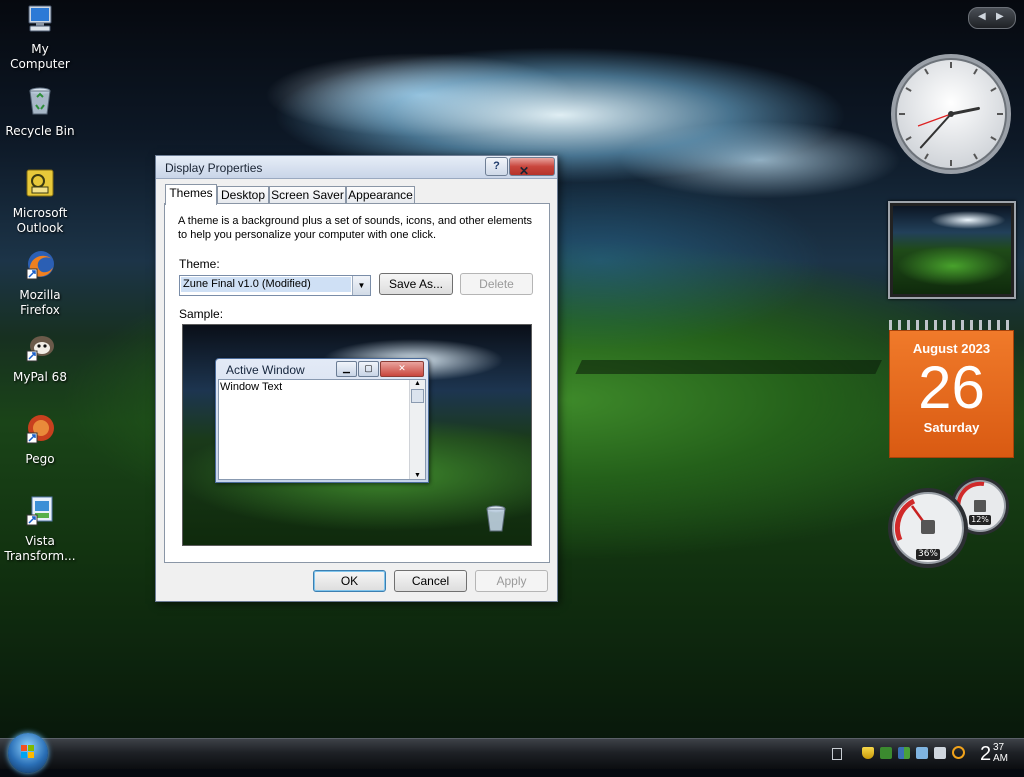  Describe the element at coordinates (417, 383) in the screenshot. I see `scroll-up-icon: ▲` at that location.